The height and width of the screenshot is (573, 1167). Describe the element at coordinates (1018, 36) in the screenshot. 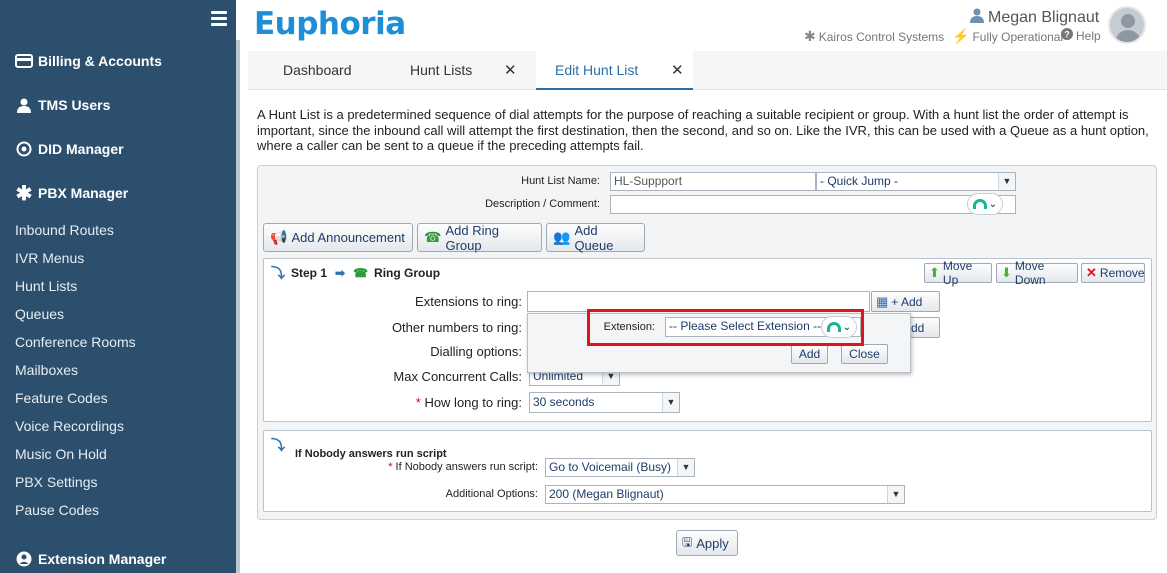

I see `status-label: Fully Operational` at that location.